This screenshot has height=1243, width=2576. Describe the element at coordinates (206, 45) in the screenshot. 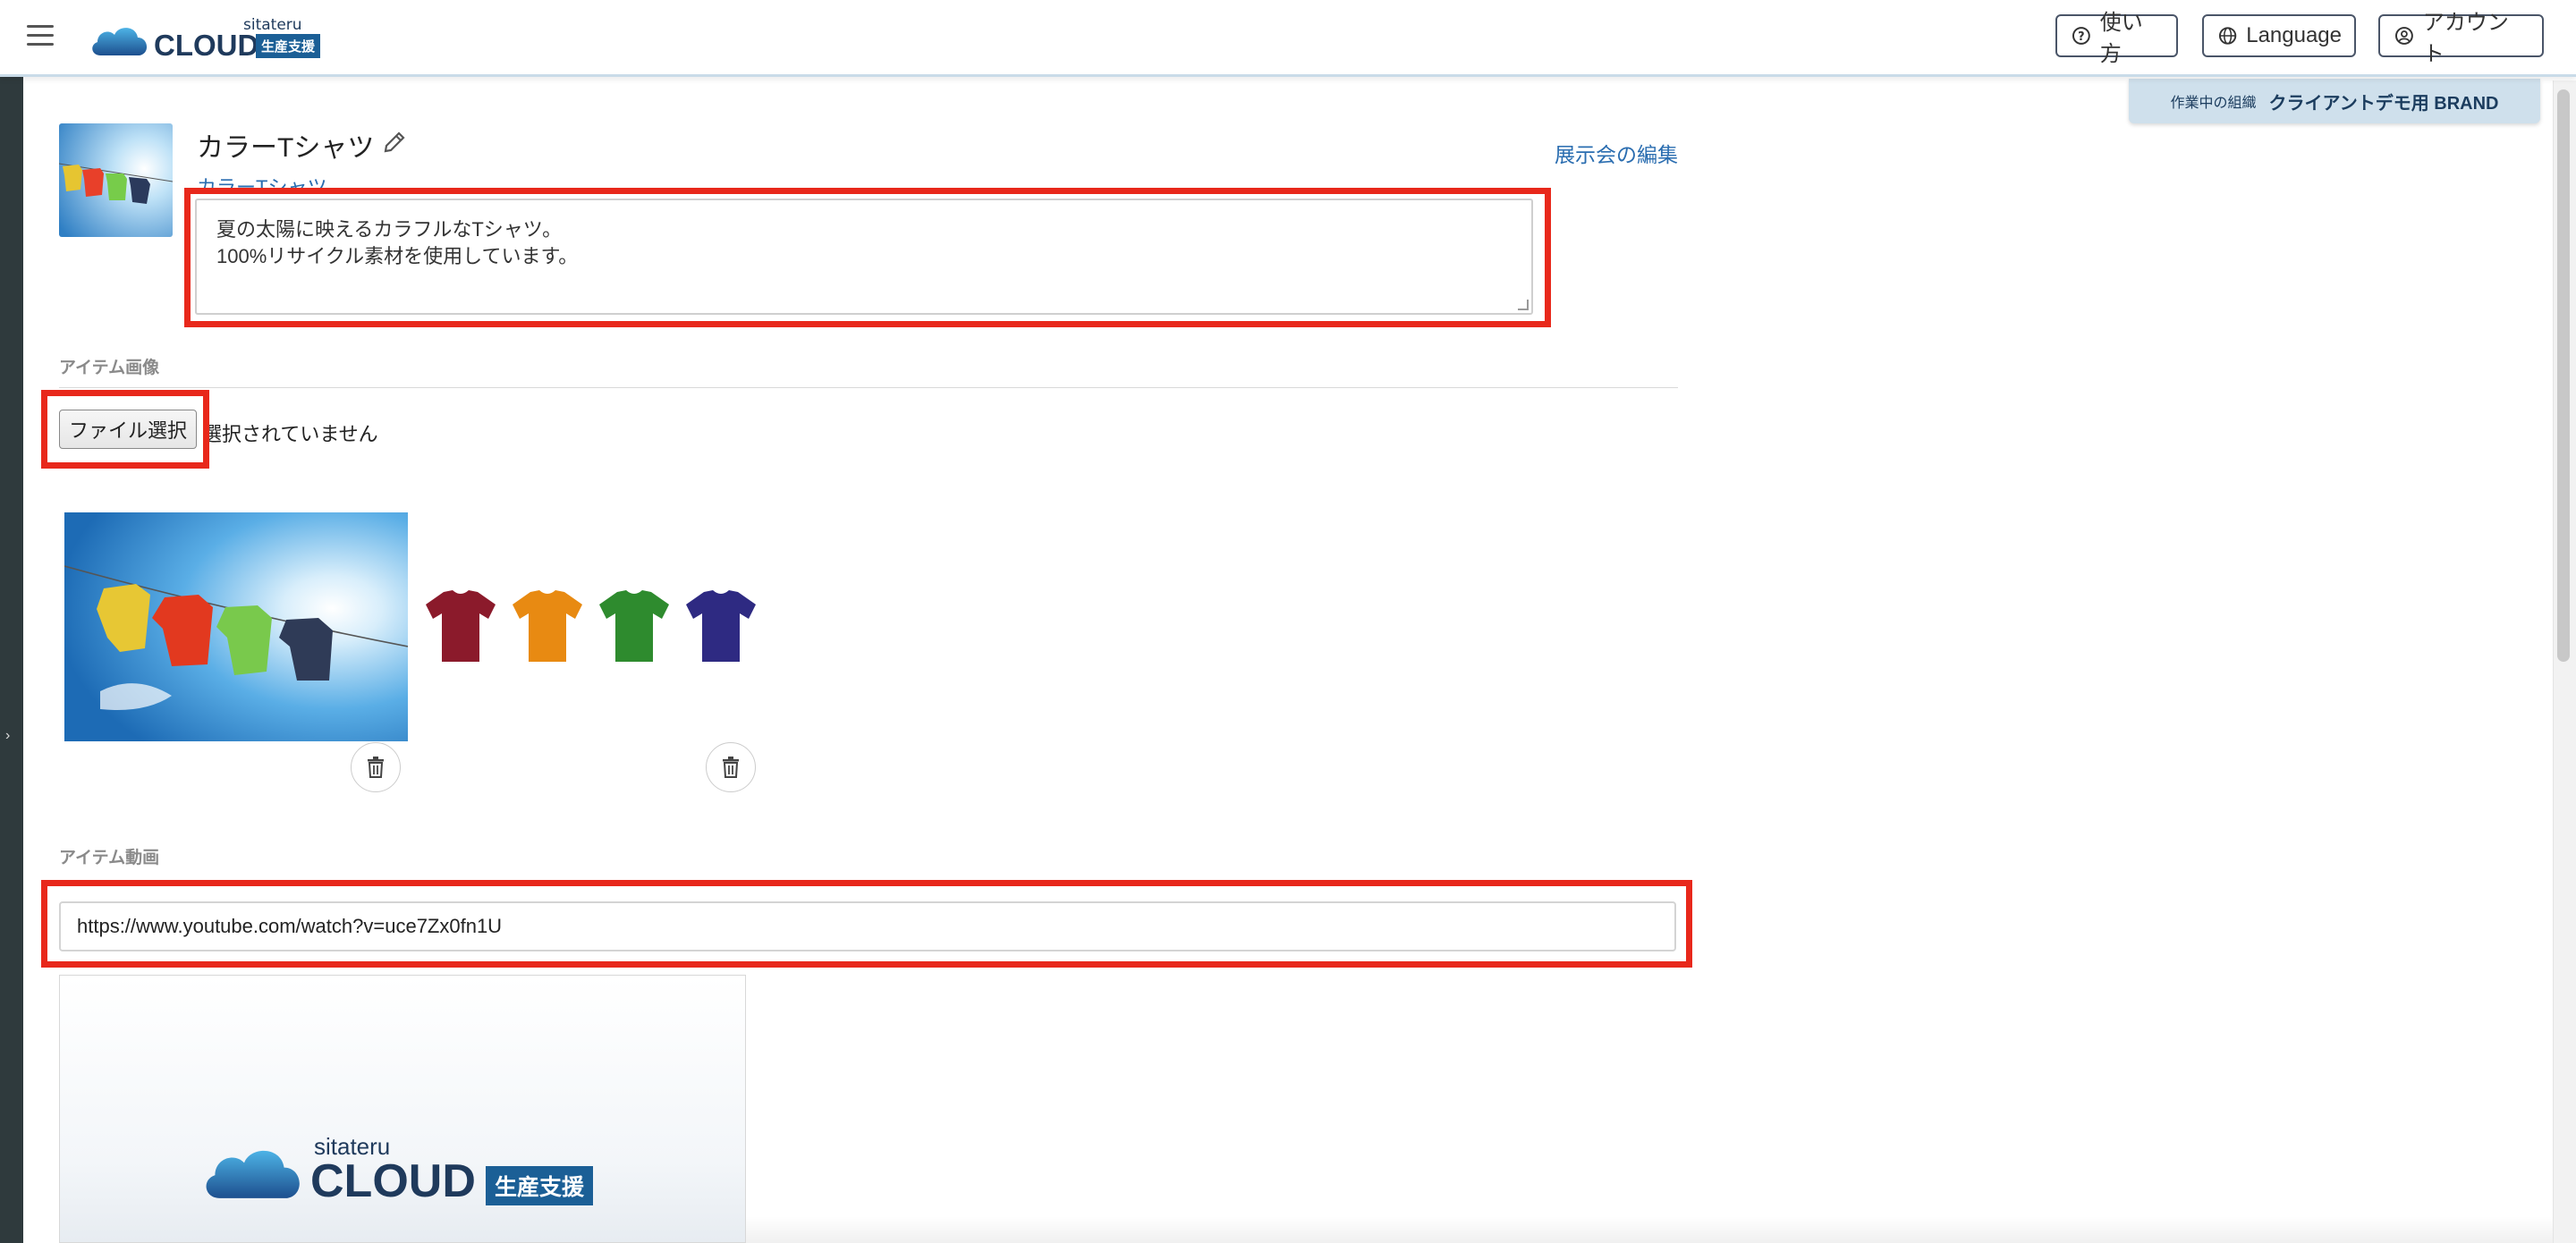

I see `logo-main-text: CLOUD` at that location.